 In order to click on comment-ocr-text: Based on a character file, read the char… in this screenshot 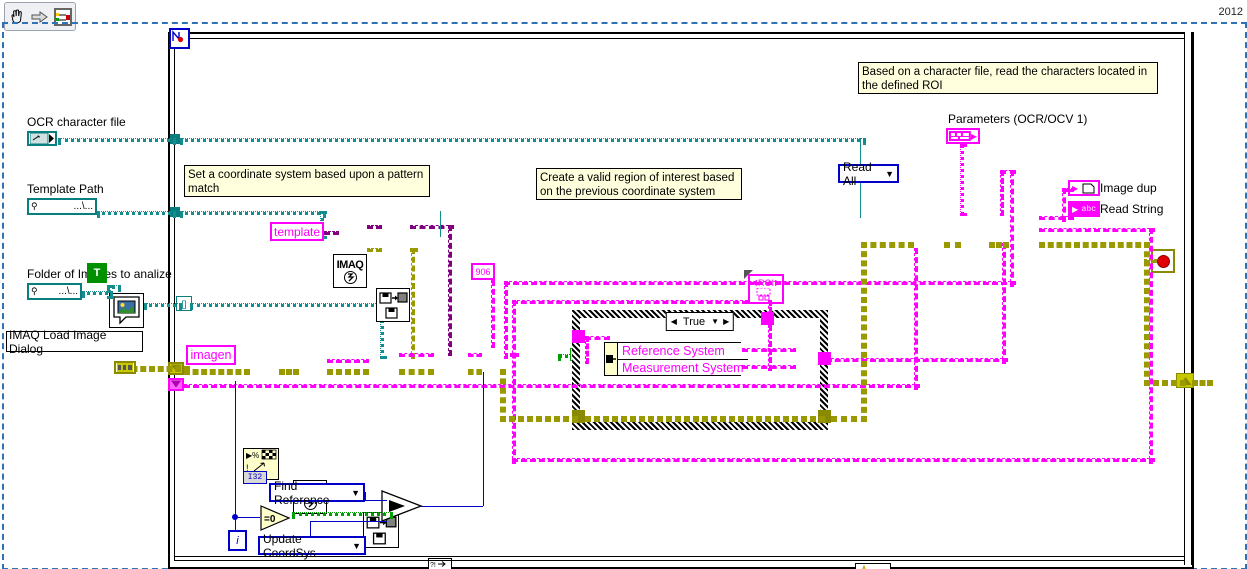, I will do `click(1005, 79)`.